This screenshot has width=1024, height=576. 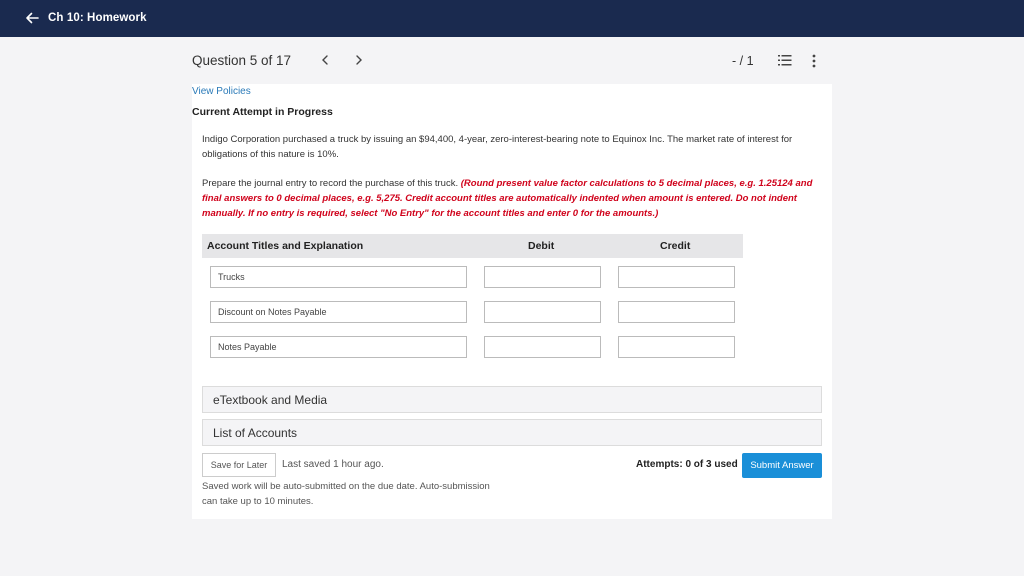 I want to click on chevron-left-icon, so click(x=325, y=60).